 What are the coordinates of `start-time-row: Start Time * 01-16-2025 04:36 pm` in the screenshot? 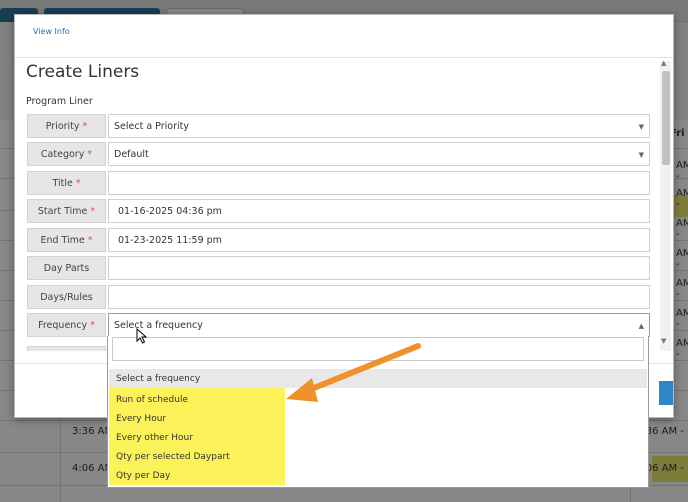 It's located at (338, 211).